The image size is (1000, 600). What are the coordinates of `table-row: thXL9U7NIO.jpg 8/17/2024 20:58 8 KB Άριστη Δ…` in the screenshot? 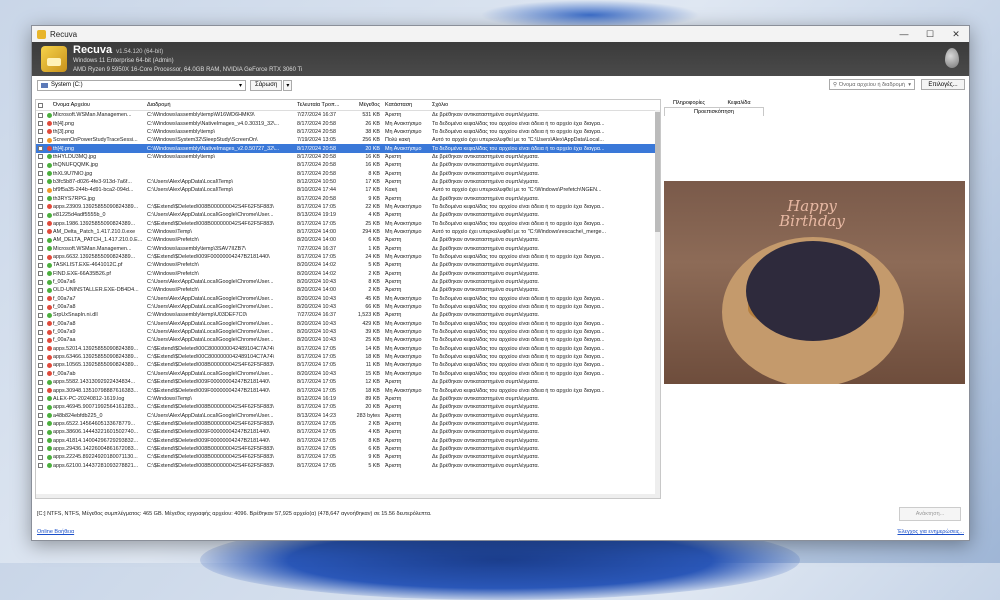 It's located at (348, 173).